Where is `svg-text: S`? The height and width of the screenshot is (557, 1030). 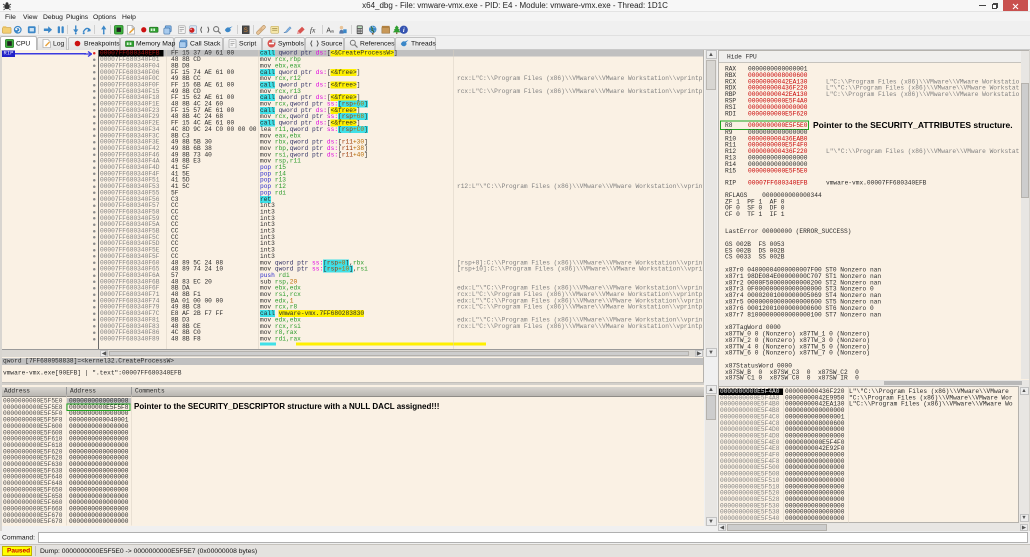
svg-text: S is located at coordinates (246, 31).